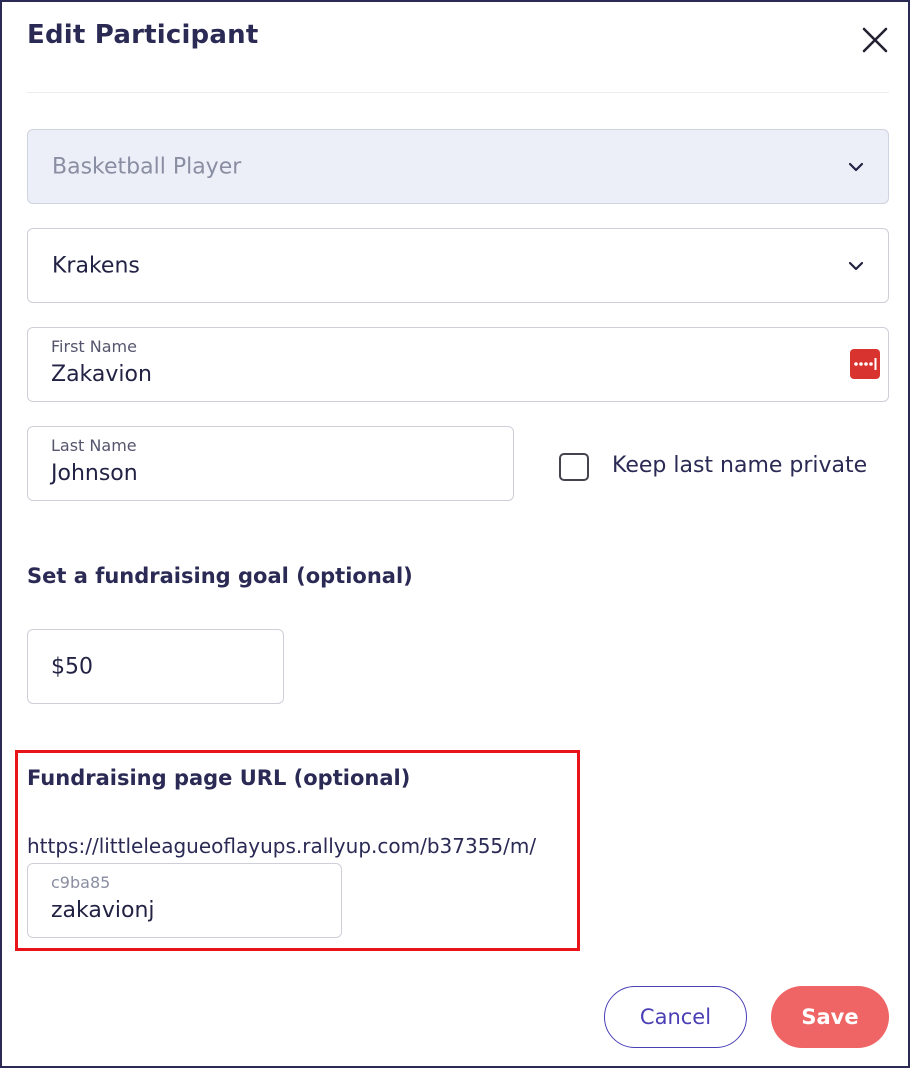 The image size is (910, 1068). Describe the element at coordinates (219, 778) in the screenshot. I see `fundraising-url-heading: Fundraising page URL (optional)` at that location.